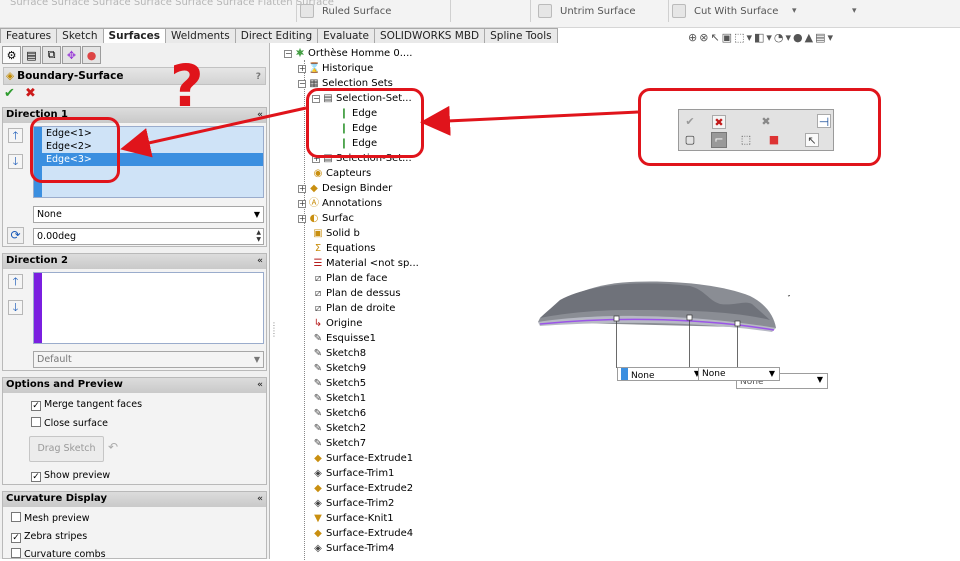 This screenshot has height=561, width=960. What do you see at coordinates (258, 236) in the screenshot?
I see `spin-arrows-icon: ▲ ▼` at bounding box center [258, 236].